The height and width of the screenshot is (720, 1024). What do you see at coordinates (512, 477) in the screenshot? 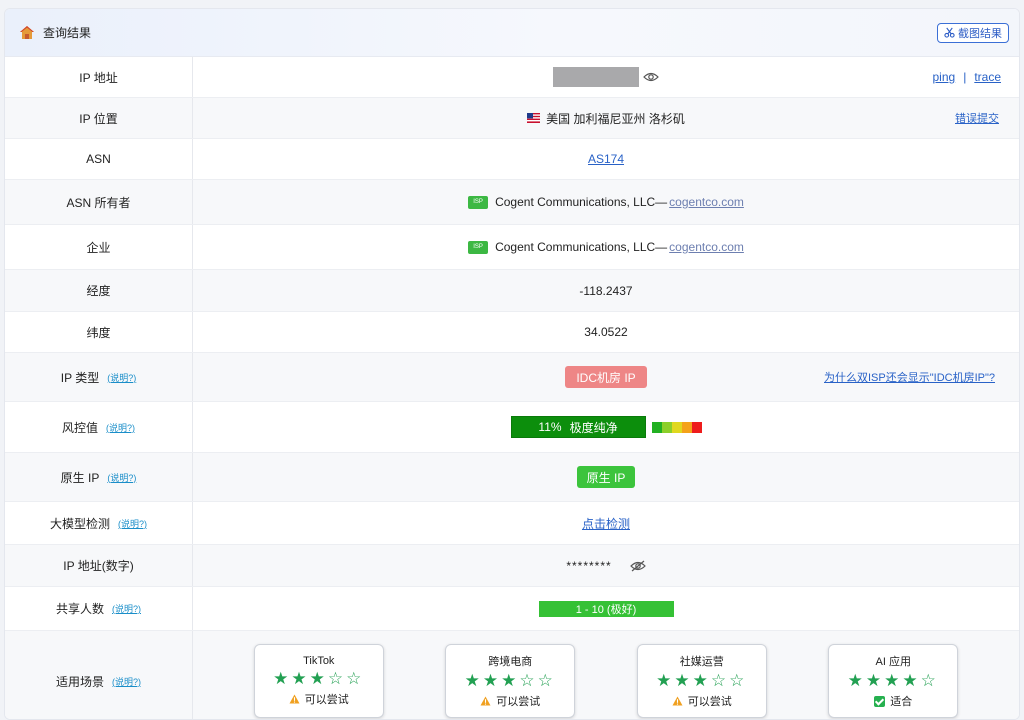
I see `row-native-ip: 原生 IP (说明?) 原生 IP` at bounding box center [512, 477].